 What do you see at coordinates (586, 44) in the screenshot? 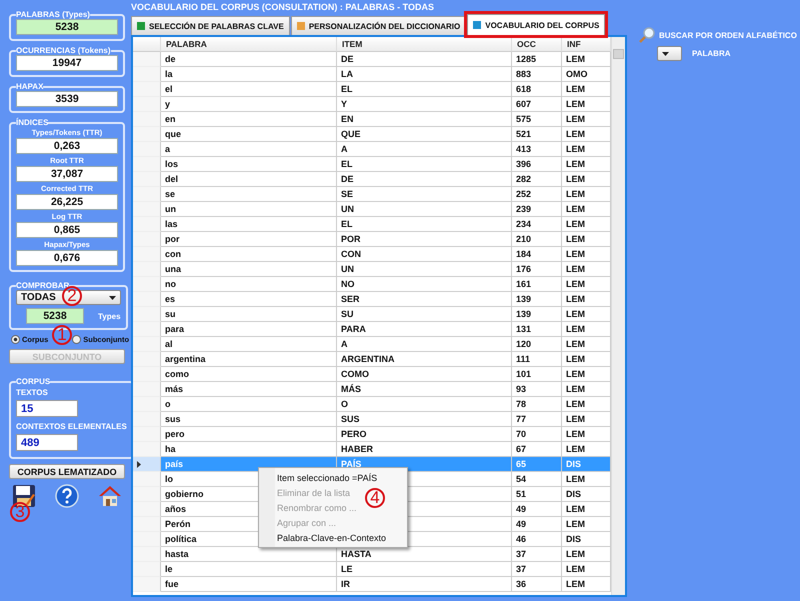
I see `column-header: INF` at bounding box center [586, 44].